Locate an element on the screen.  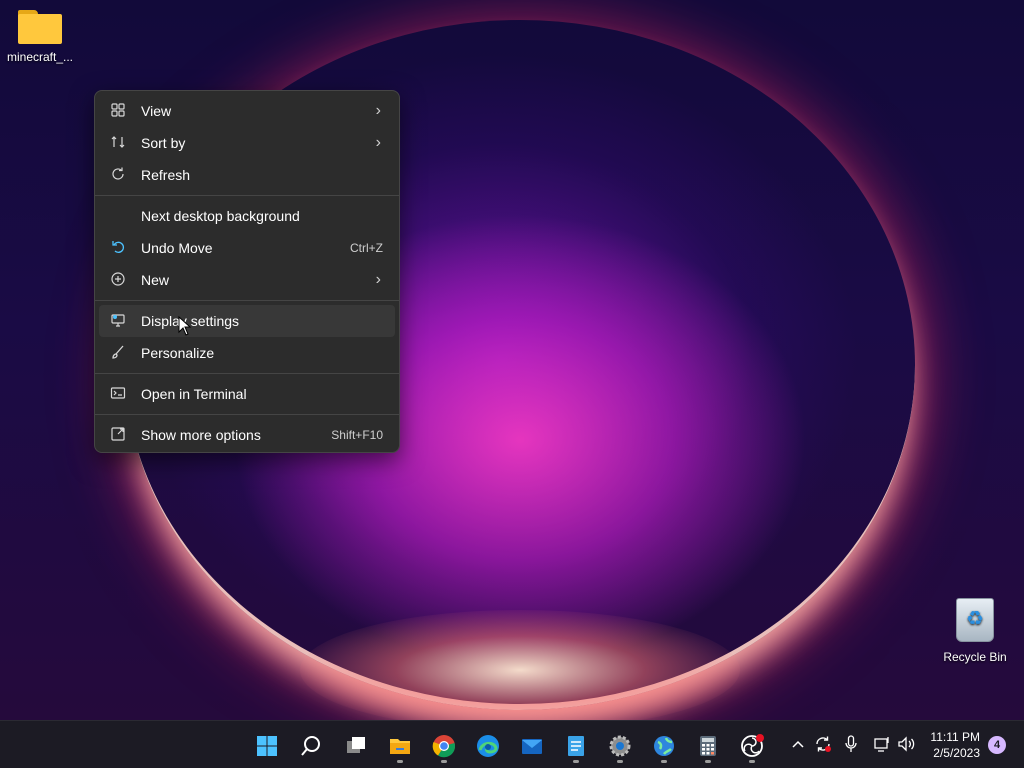
microphone-icon is located at coordinates (851, 744).